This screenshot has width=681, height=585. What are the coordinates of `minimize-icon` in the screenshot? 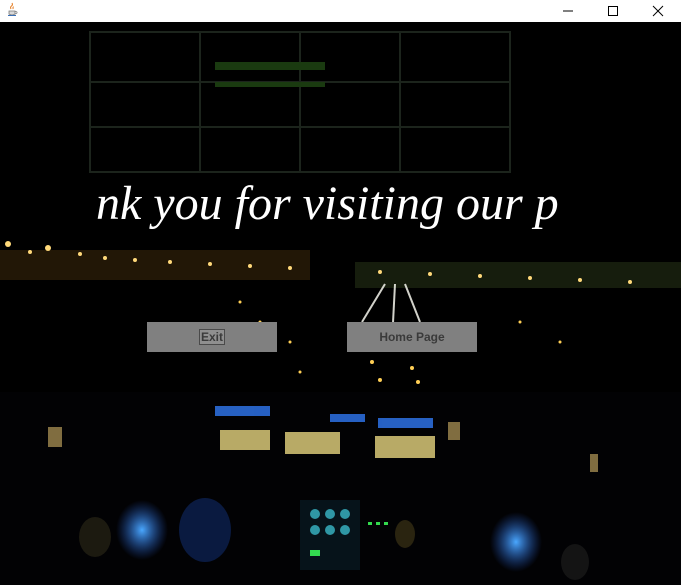 It's located at (567, 11).